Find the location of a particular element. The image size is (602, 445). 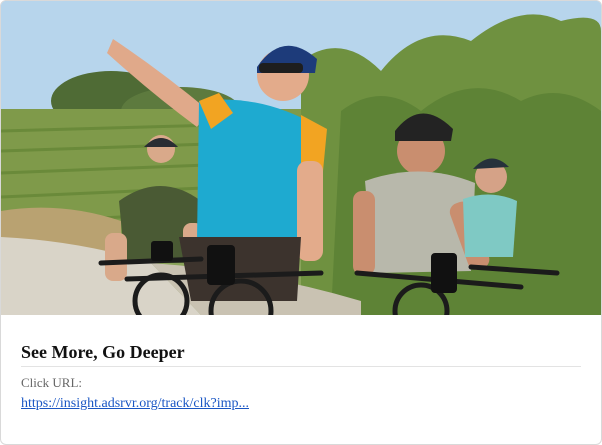

divider is located at coordinates (301, 366).